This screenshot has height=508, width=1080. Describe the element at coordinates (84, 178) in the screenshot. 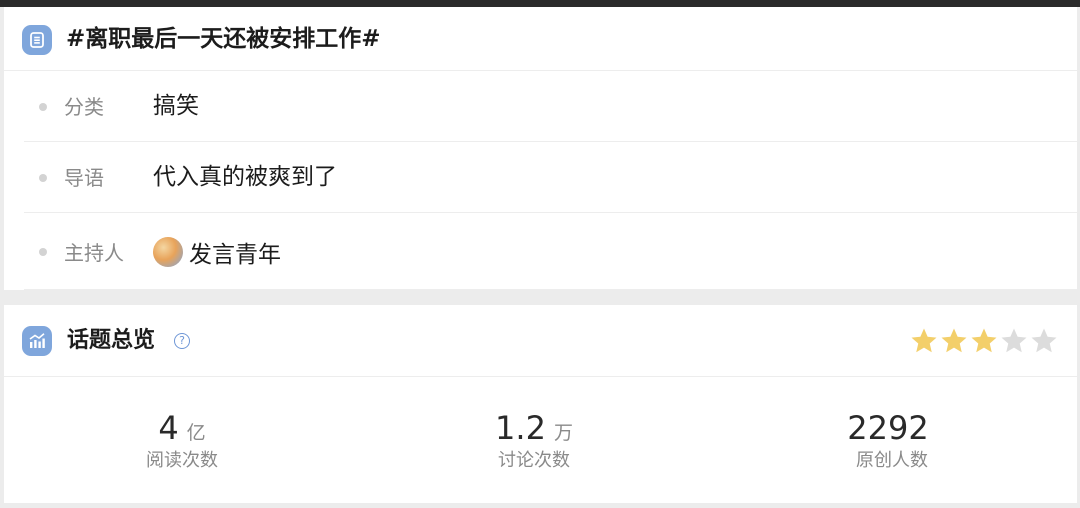

I see `intro-label: 导语` at that location.